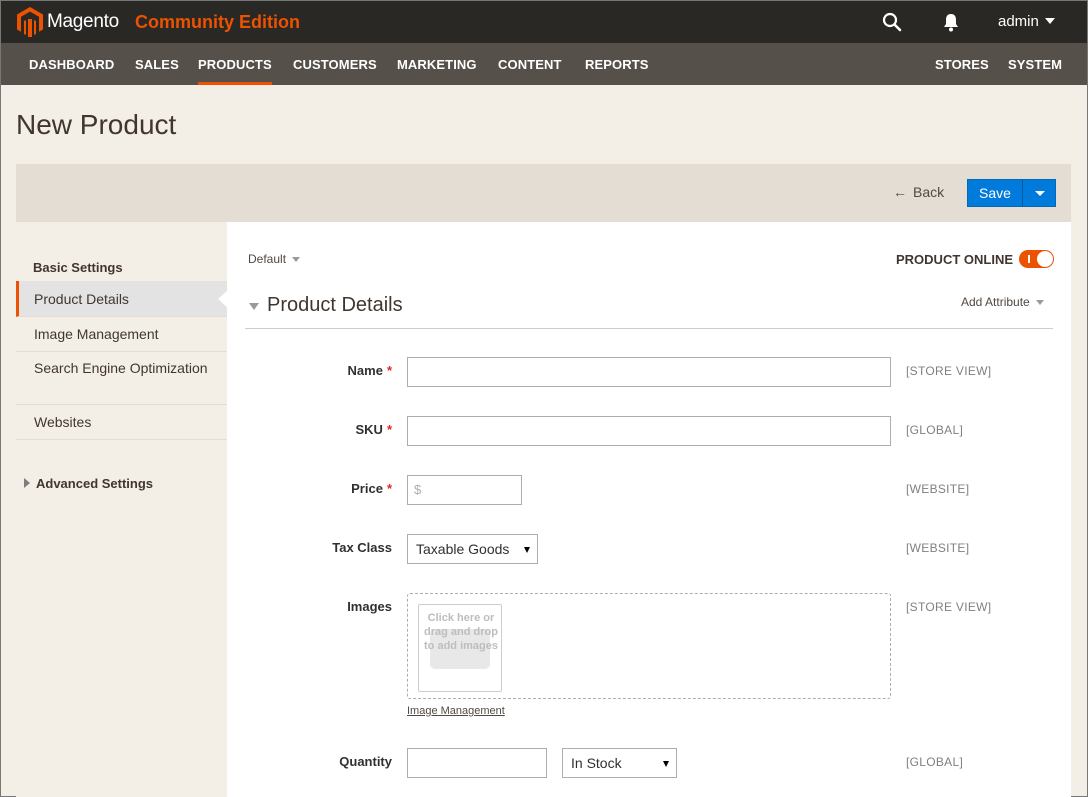  I want to click on nav-customers: CUSTOMERS, so click(335, 64).